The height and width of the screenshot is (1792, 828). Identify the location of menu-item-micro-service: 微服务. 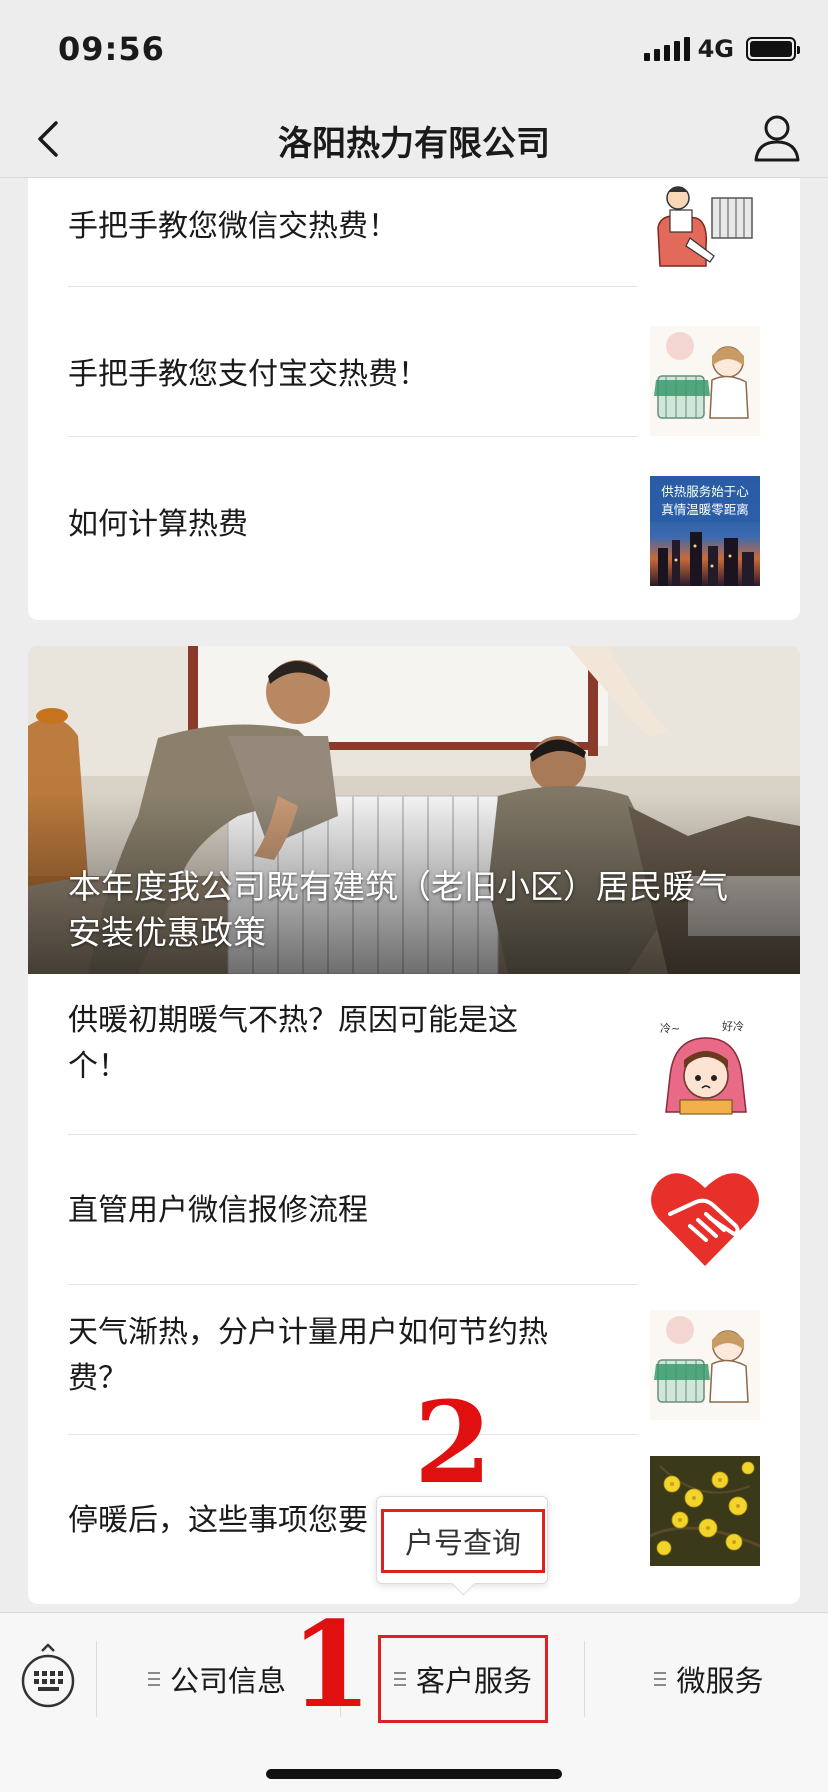
(709, 1679).